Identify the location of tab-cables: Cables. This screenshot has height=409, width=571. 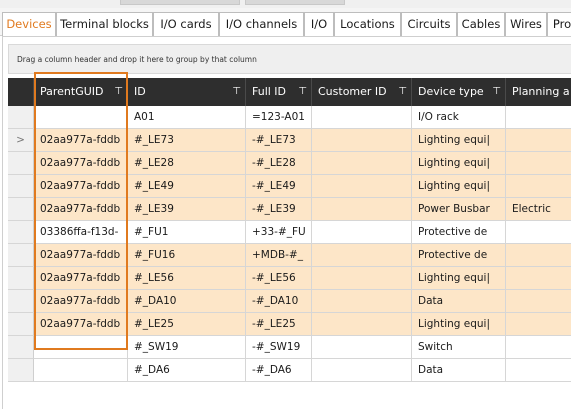
(481, 24).